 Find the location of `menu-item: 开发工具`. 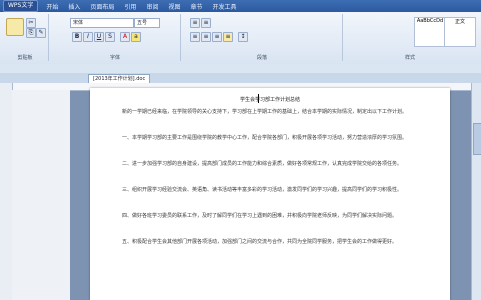

menu-item: 开发工具 is located at coordinates (224, 6).